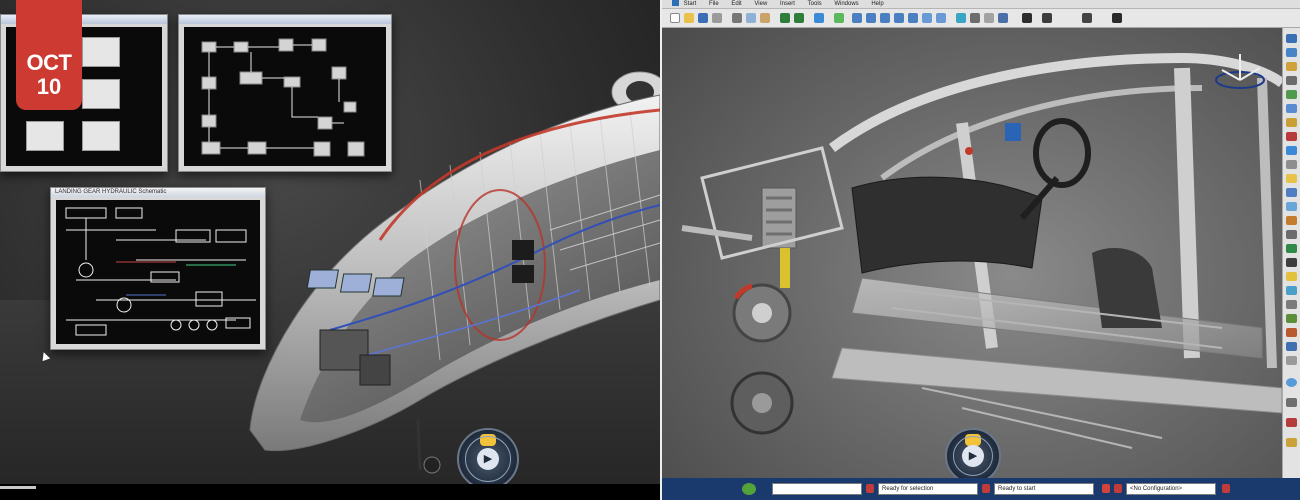  I want to click on scene-view-icon, so click(1291, 248).